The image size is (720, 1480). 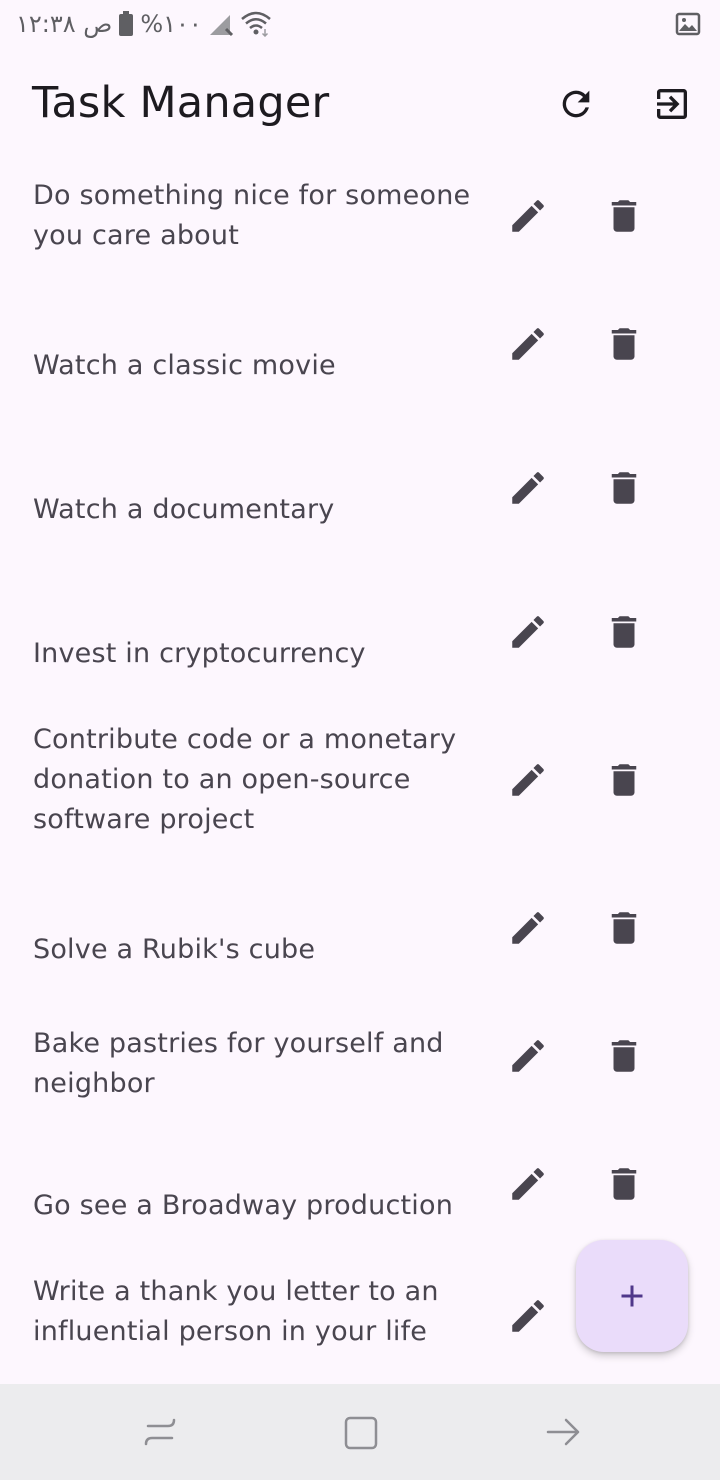 I want to click on status-left-group: ص ١٢:٣٨ %١٠٠, so click(x=144, y=24).